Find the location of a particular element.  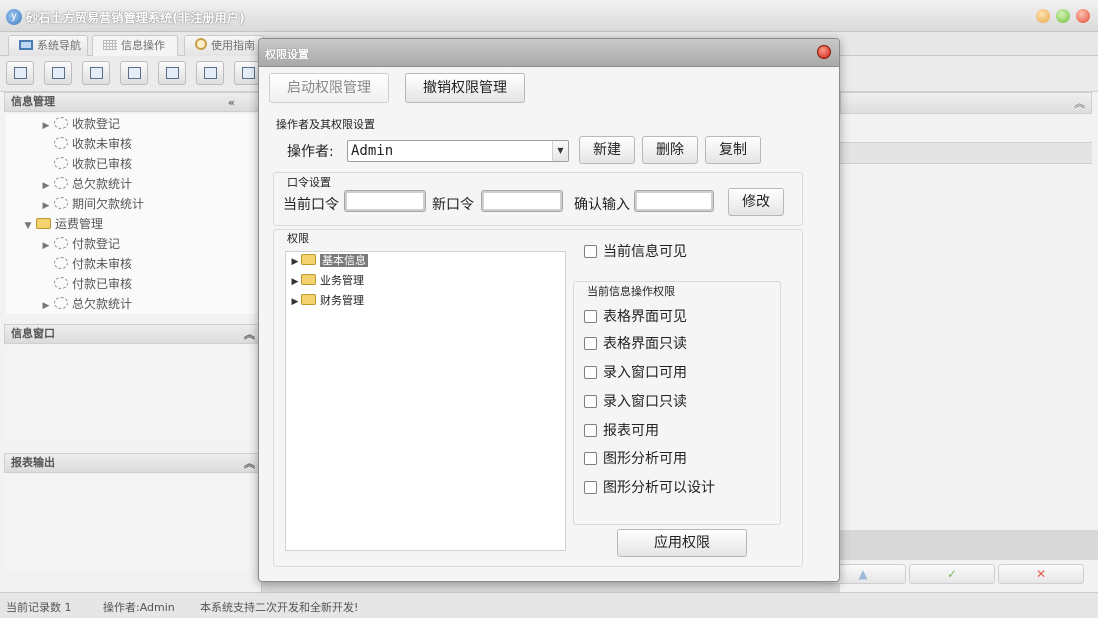

tab-system-nav: 系统导航 is located at coordinates (48, 45).